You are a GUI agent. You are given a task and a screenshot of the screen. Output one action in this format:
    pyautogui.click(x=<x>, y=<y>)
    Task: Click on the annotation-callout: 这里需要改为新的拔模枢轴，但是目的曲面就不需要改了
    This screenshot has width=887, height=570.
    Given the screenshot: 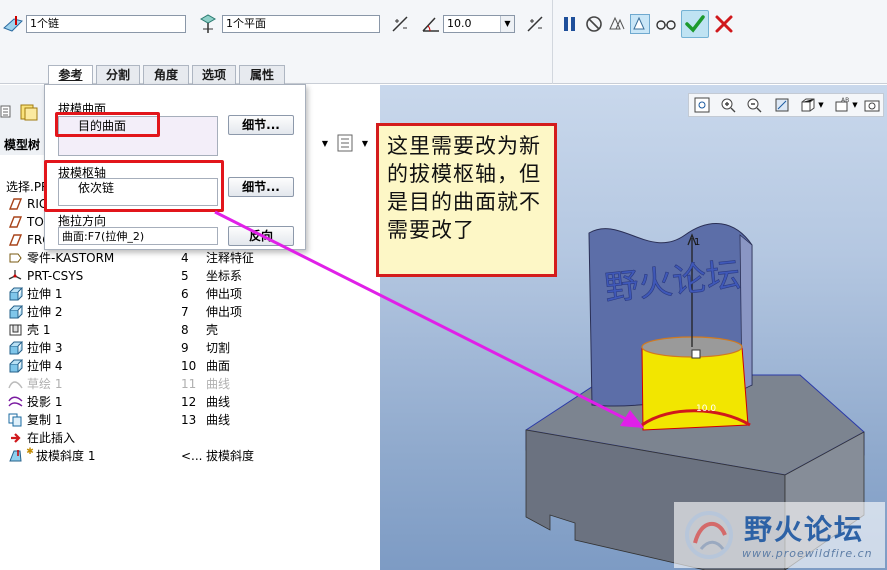 What is the action you would take?
    pyautogui.click(x=466, y=200)
    